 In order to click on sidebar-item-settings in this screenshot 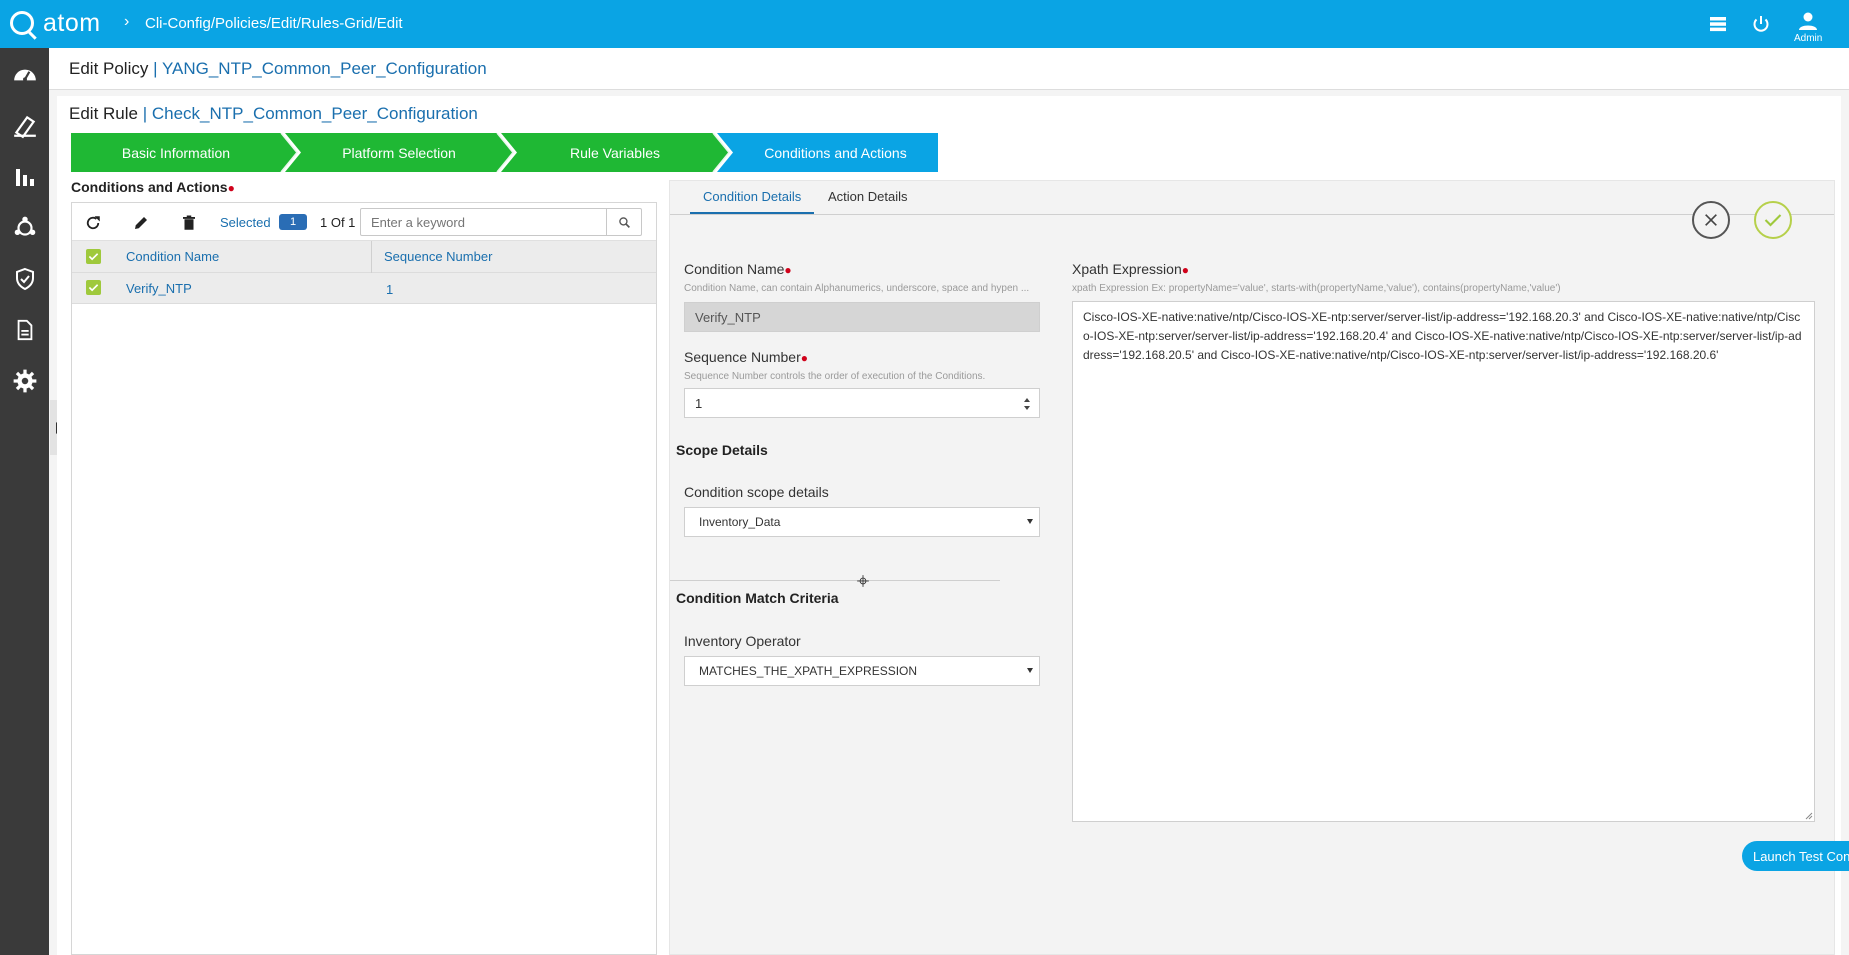, I will do `click(24, 381)`.